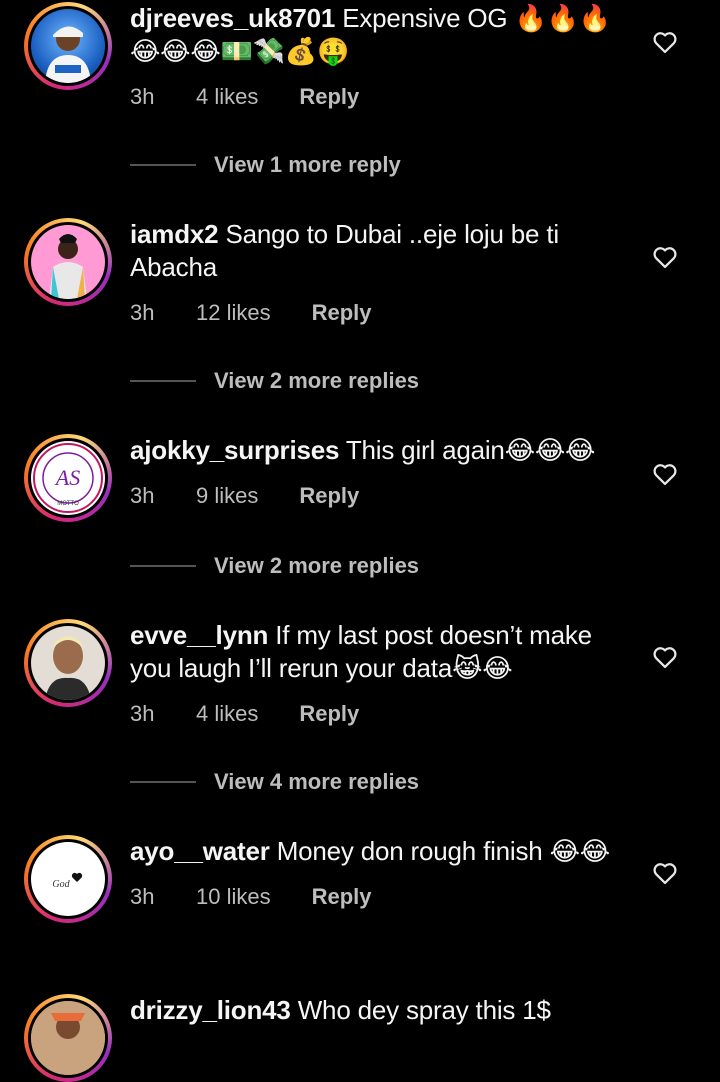 Image resolution: width=720 pixels, height=1082 pixels. Describe the element at coordinates (199, 635) in the screenshot. I see `comment-username: evve__lynn` at that location.